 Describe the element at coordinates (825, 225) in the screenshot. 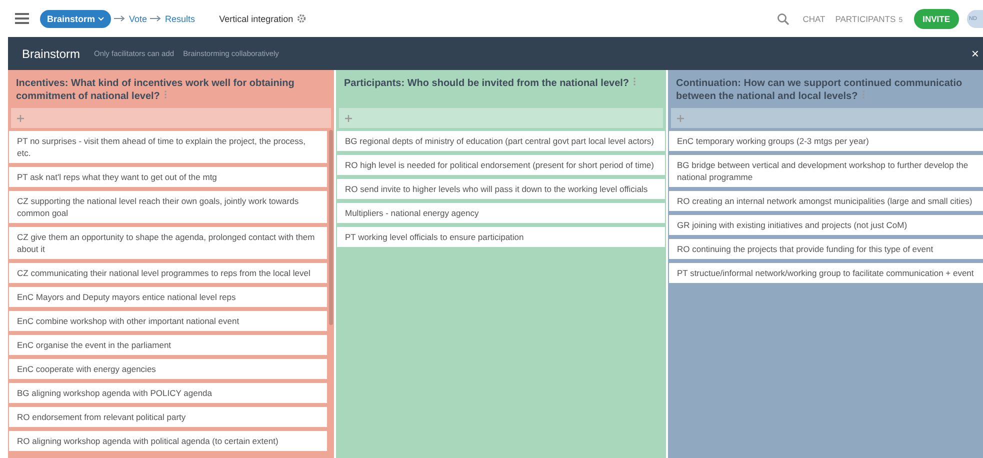

I see `idea-card: GR joining with existing initiatives and projects (not just CoM)` at that location.